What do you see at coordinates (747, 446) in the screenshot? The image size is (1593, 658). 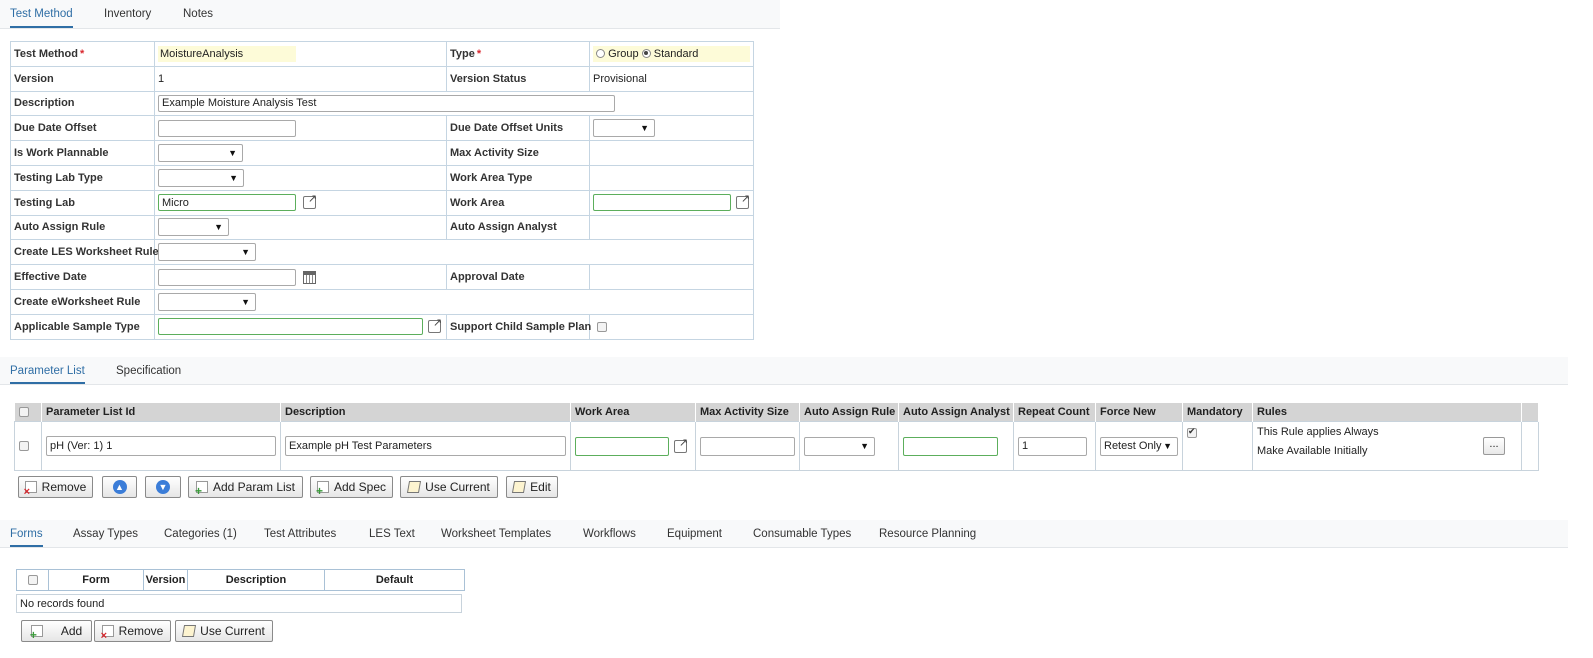 I see `param-max-activity-size-input` at bounding box center [747, 446].